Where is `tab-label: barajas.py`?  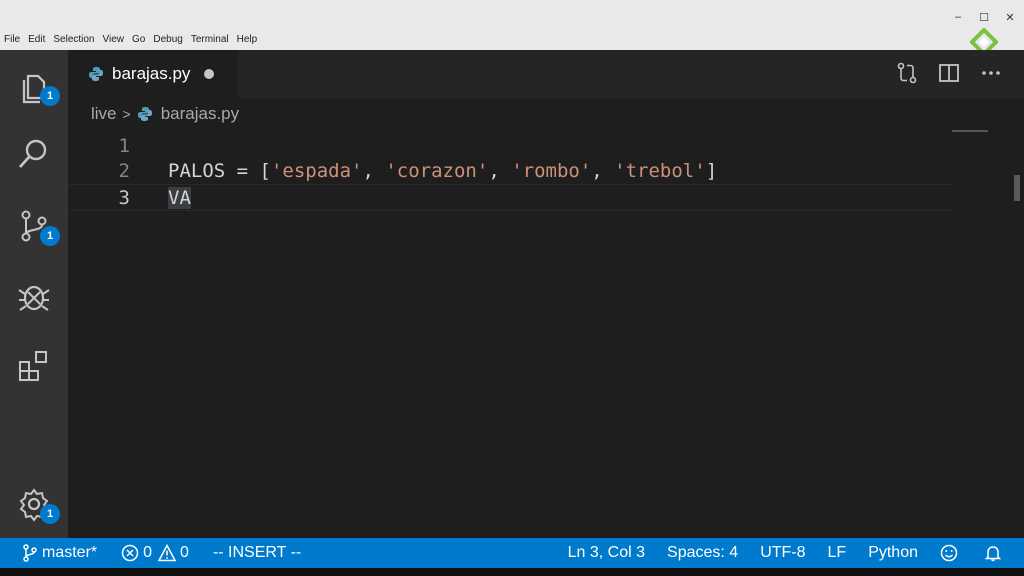 tab-label: barajas.py is located at coordinates (151, 73).